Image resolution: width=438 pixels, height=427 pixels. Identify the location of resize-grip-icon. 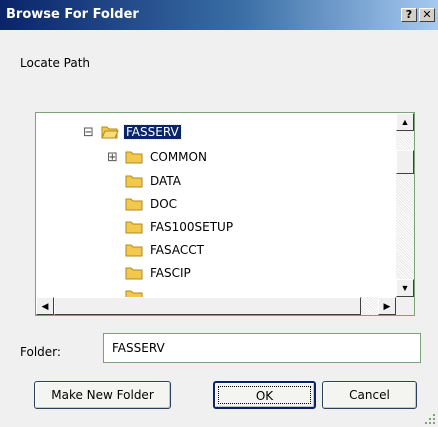
(430, 419).